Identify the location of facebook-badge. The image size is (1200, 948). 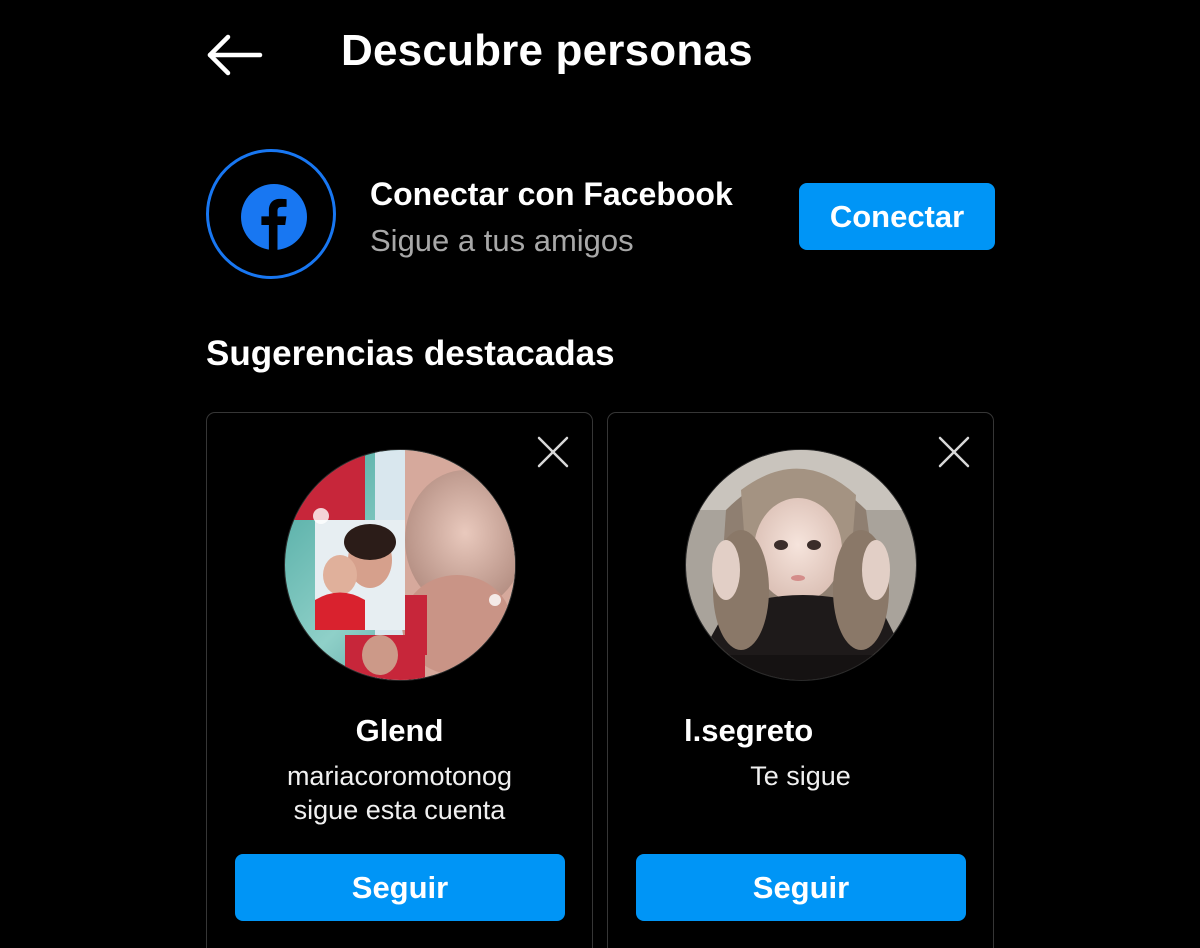
(271, 214).